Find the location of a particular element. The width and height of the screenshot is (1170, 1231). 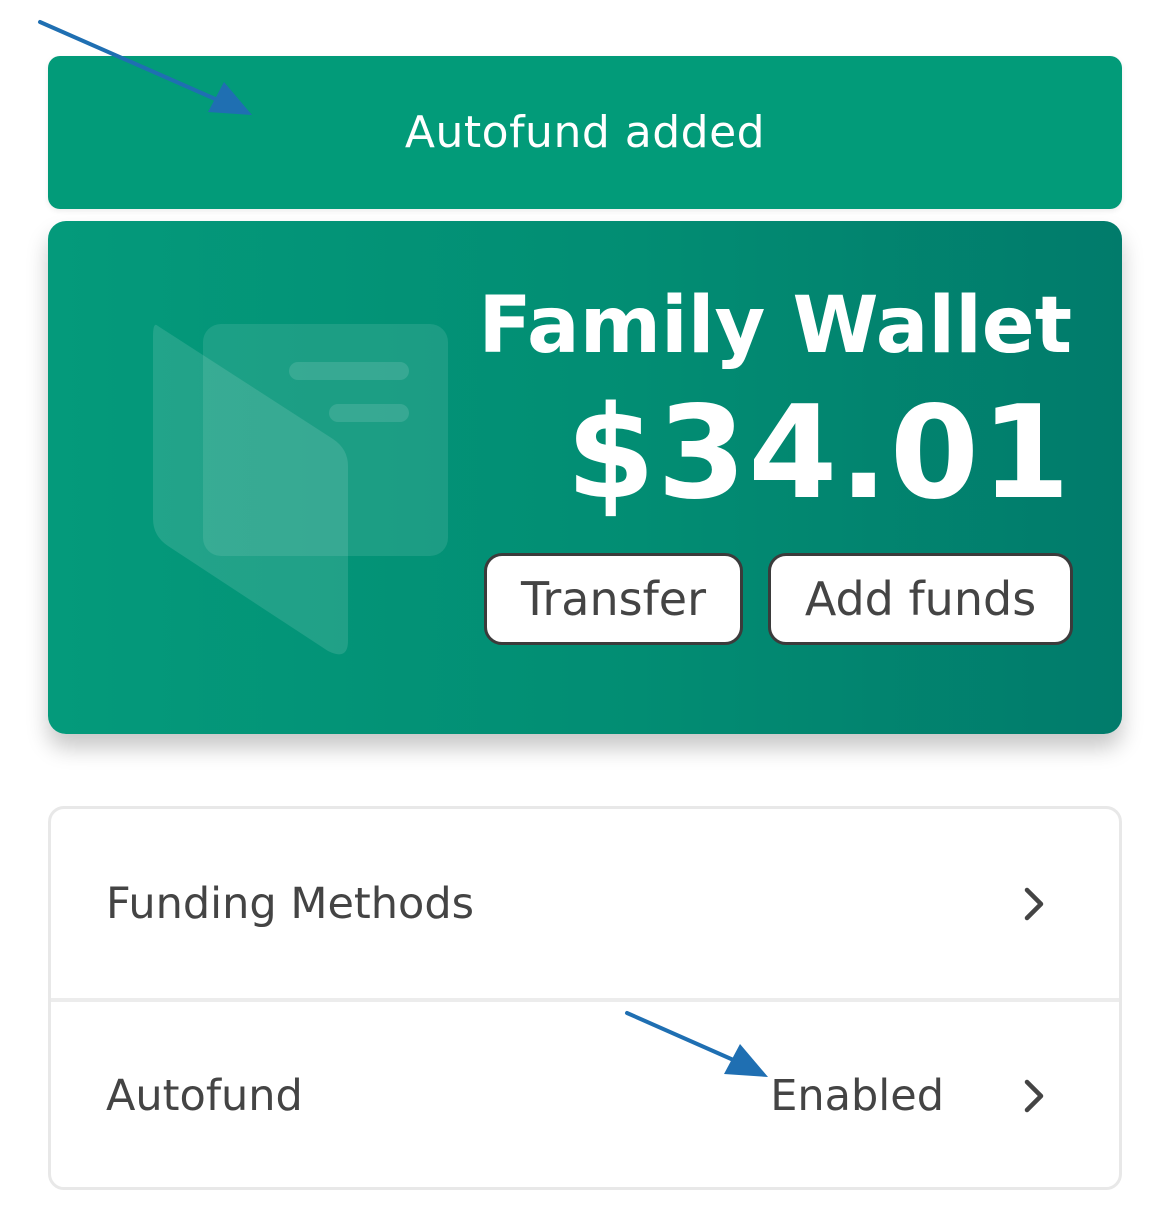

wallet-icon is located at coordinates (300, 489).